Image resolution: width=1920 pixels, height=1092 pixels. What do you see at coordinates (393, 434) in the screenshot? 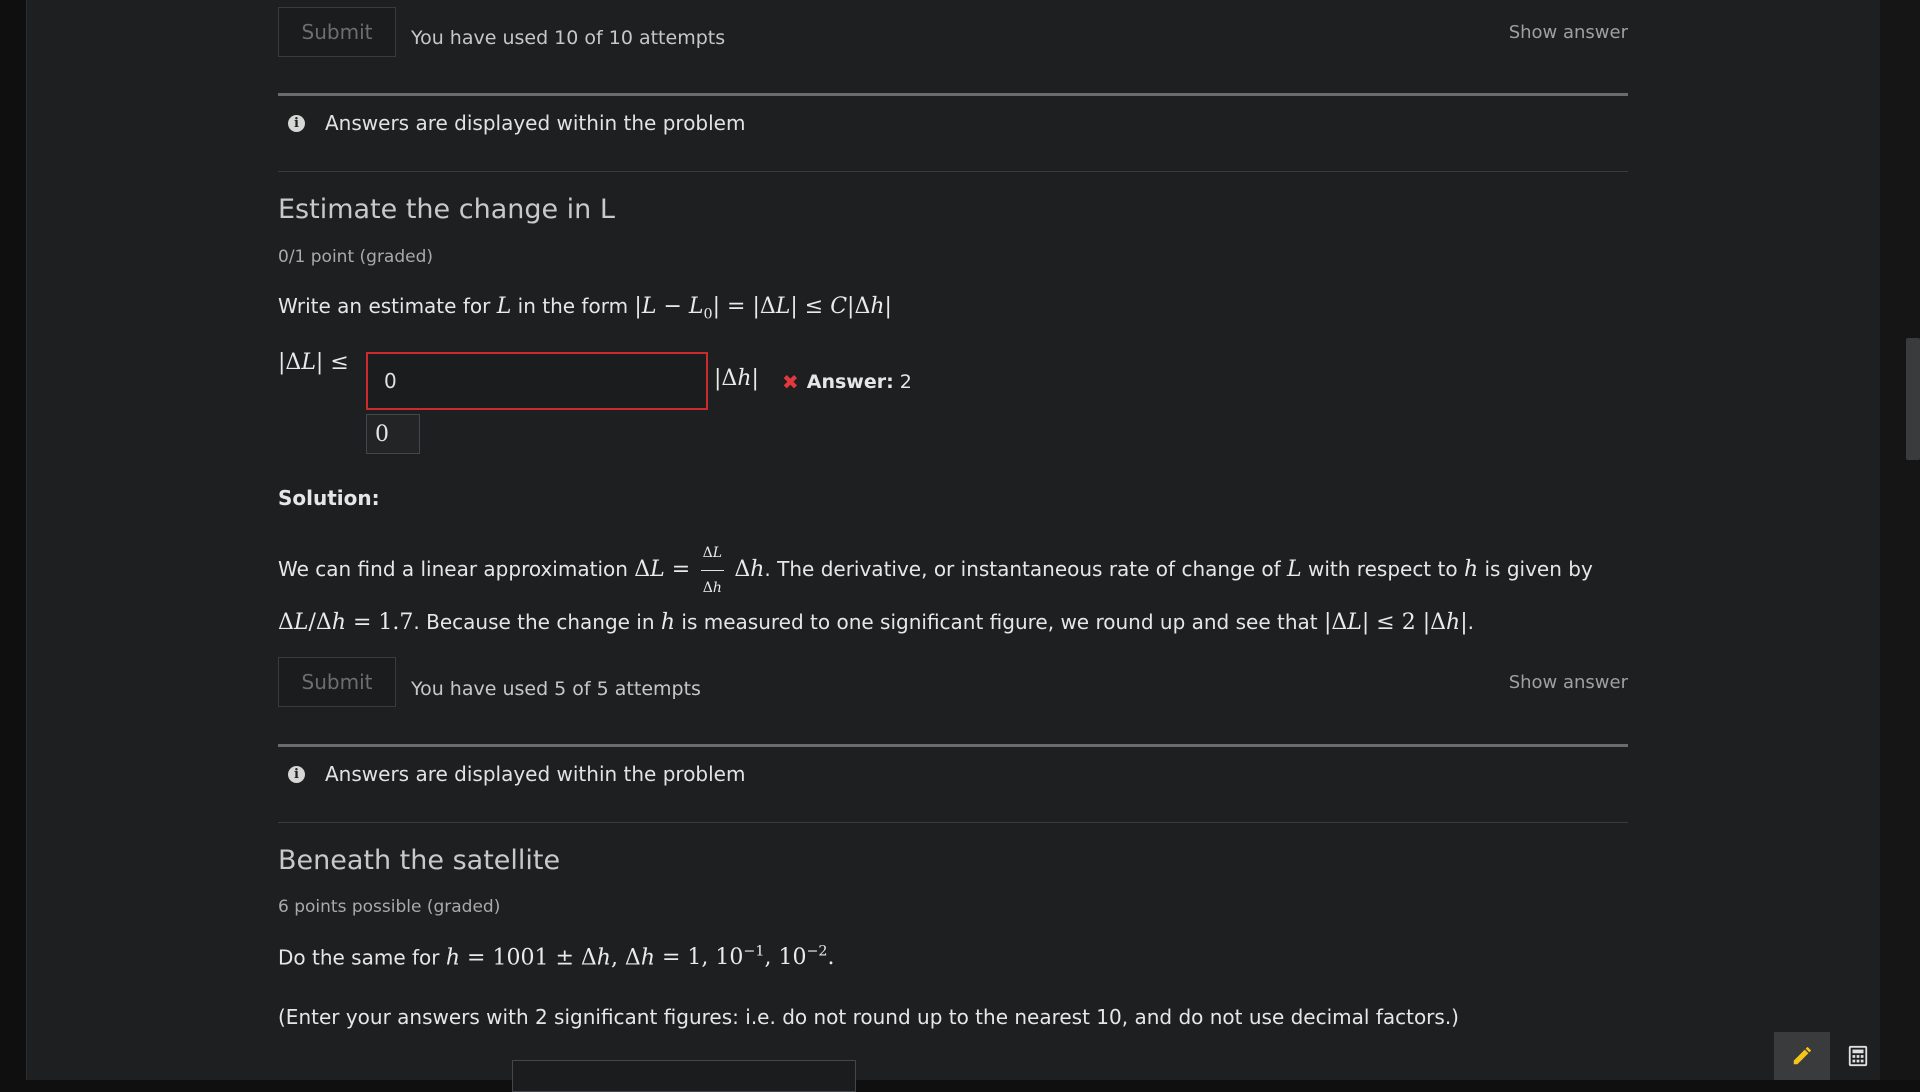
I see `math-preview: 0` at bounding box center [393, 434].